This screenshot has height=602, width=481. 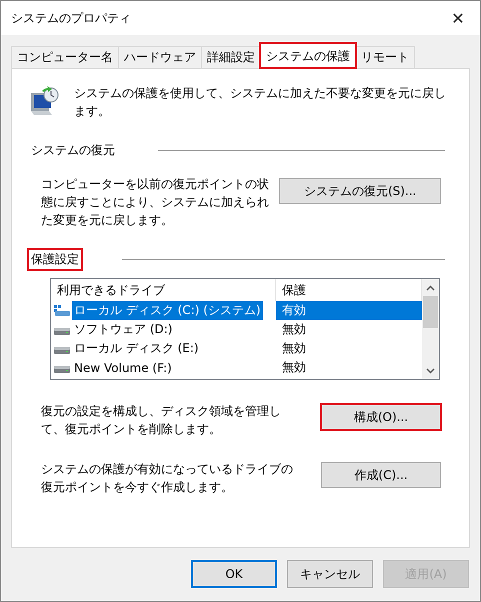 What do you see at coordinates (430, 312) in the screenshot?
I see `scroll-thumb` at bounding box center [430, 312].